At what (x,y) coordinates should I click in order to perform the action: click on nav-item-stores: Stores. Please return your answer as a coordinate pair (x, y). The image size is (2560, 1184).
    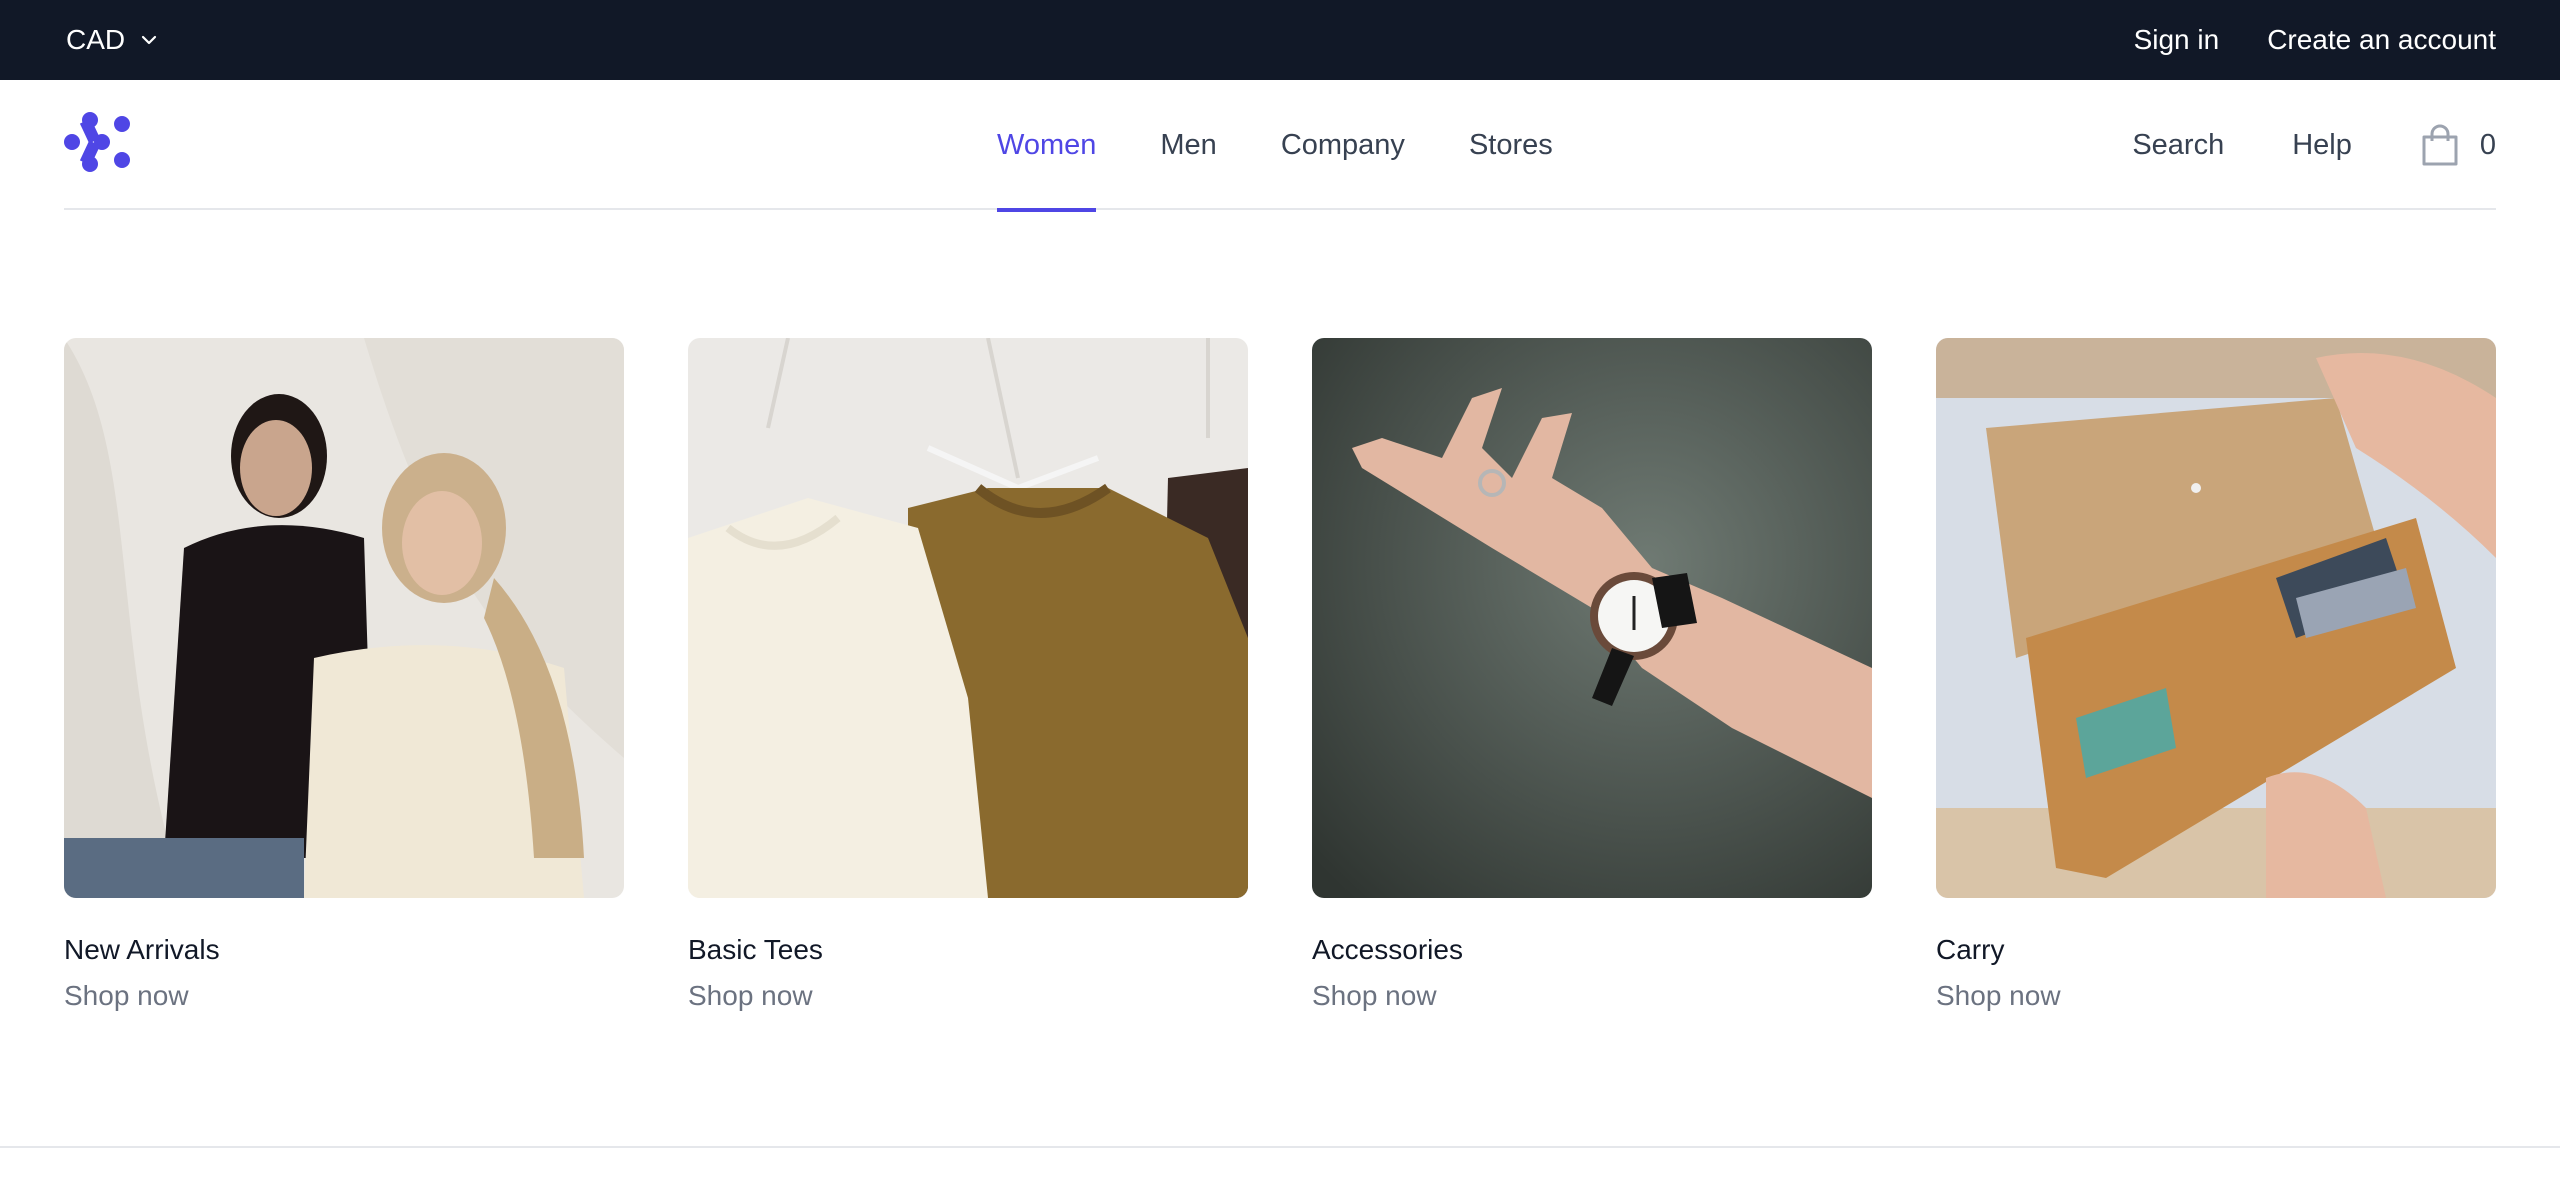
    Looking at the image, I should click on (1511, 145).